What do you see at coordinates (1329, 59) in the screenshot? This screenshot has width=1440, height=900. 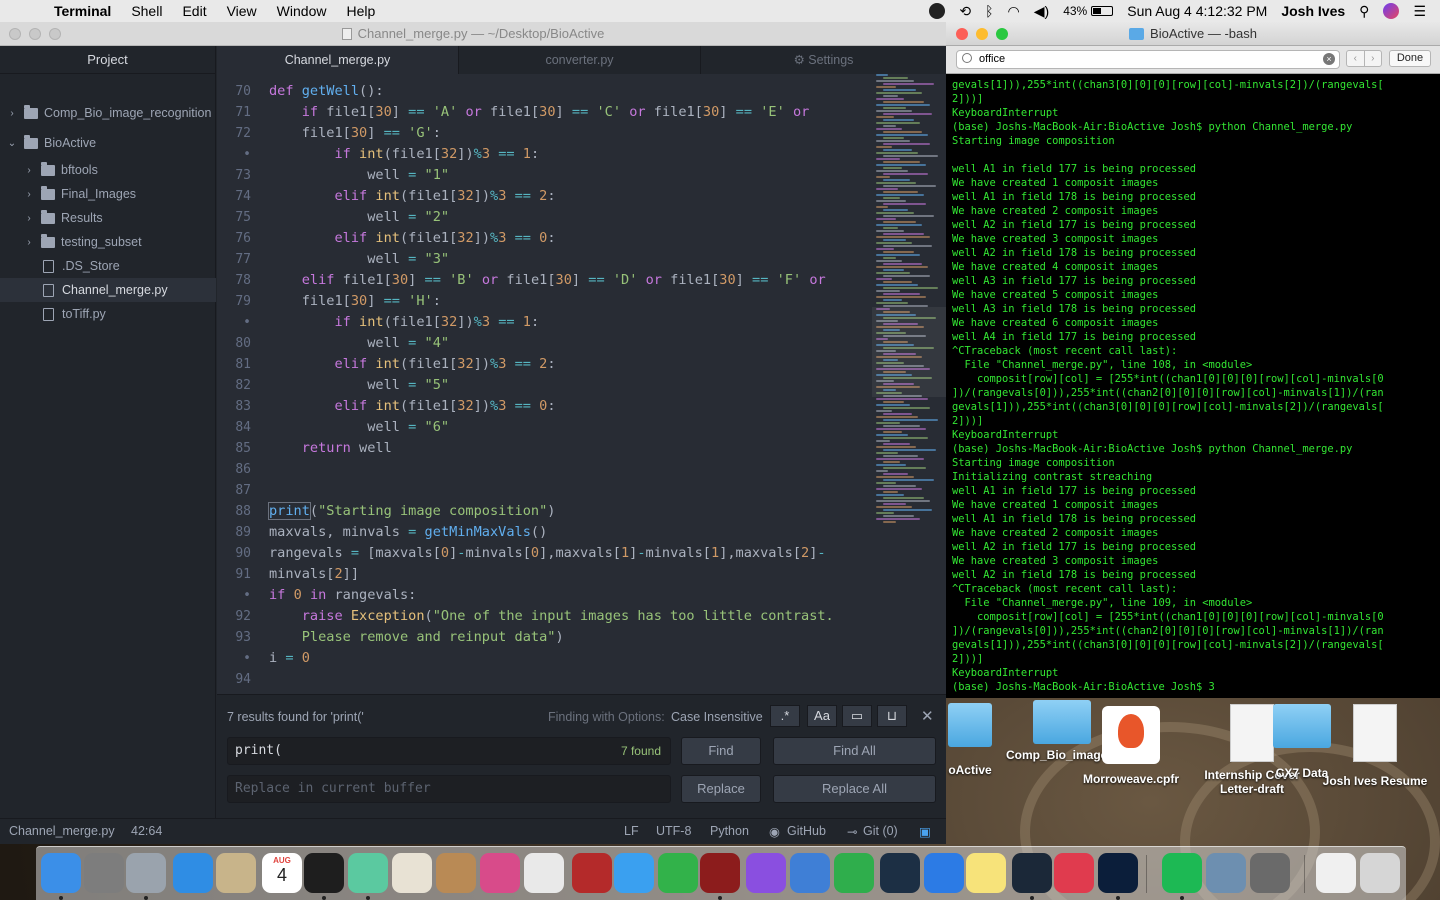 I see `clear-search-icon: ×` at bounding box center [1329, 59].